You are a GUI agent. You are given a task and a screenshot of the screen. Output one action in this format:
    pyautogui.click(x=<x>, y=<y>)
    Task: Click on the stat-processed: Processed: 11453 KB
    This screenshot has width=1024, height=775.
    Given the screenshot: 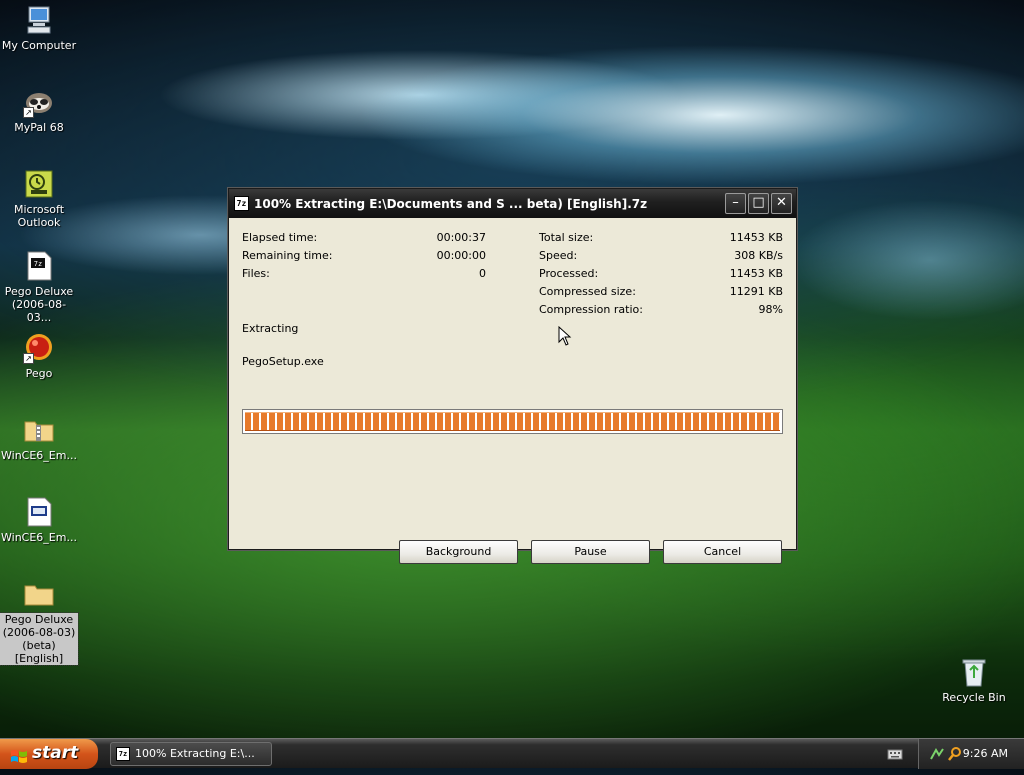 What is the action you would take?
    pyautogui.click(x=661, y=274)
    